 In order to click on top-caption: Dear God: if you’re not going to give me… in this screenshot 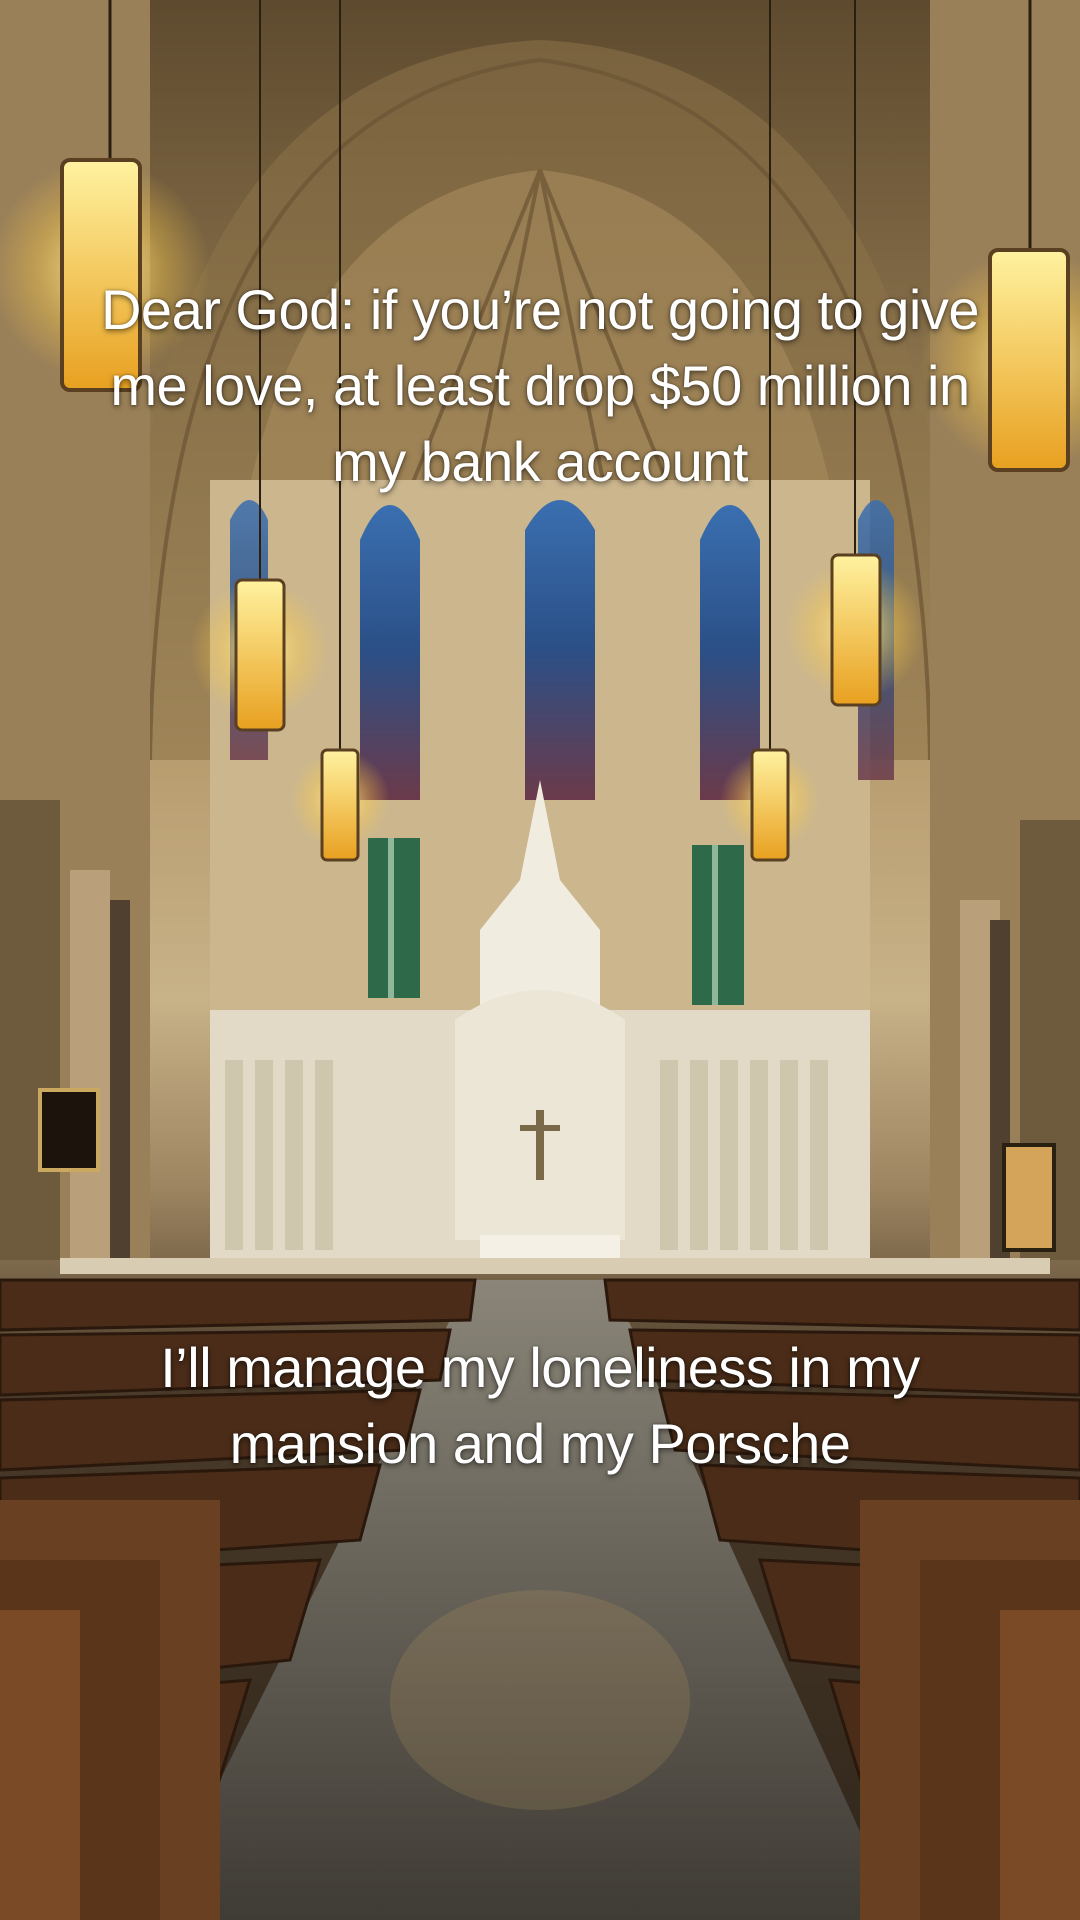, I will do `click(540, 385)`.